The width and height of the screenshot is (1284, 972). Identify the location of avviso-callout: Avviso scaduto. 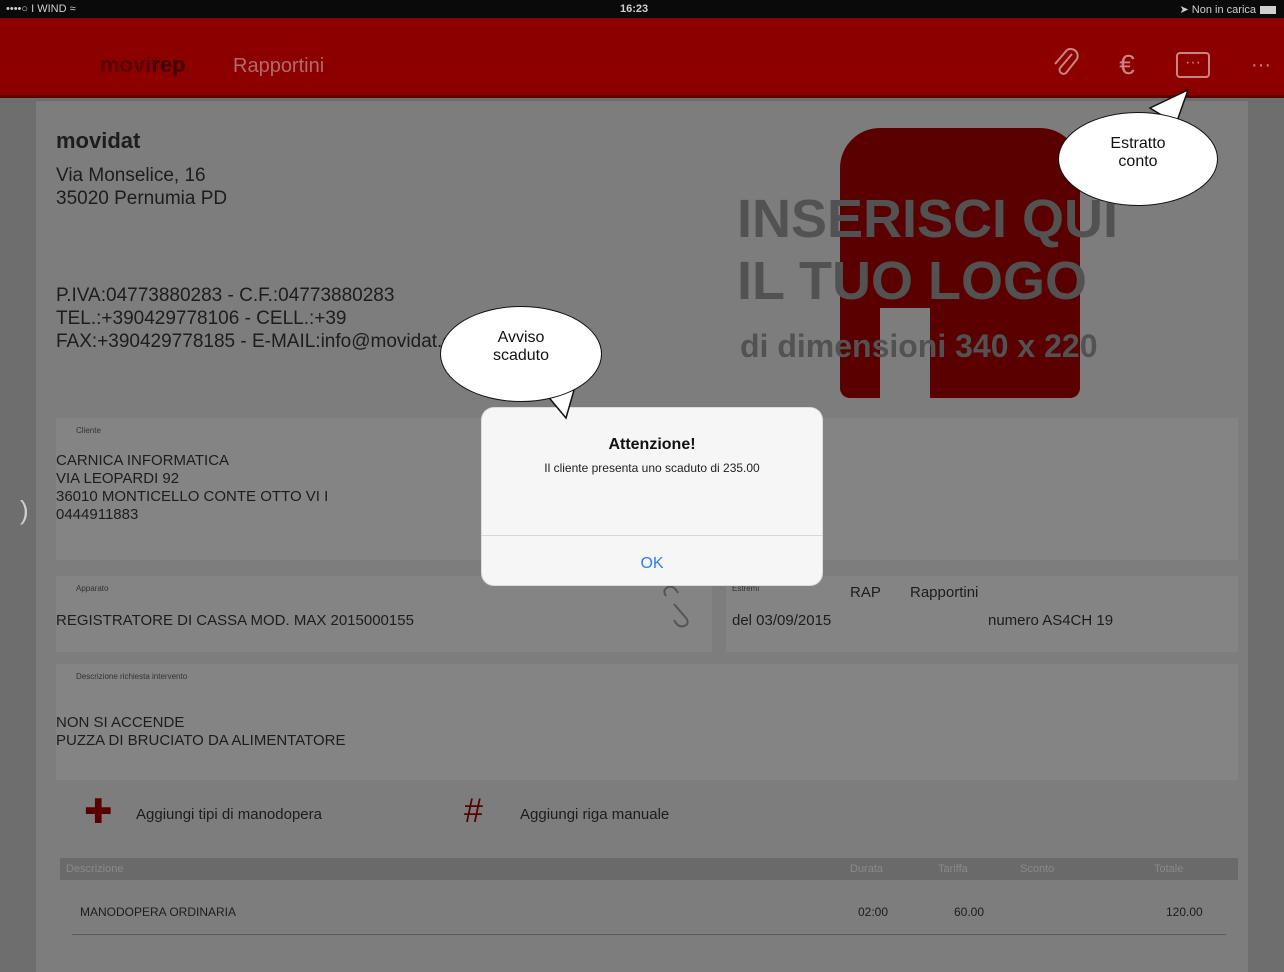
(521, 354).